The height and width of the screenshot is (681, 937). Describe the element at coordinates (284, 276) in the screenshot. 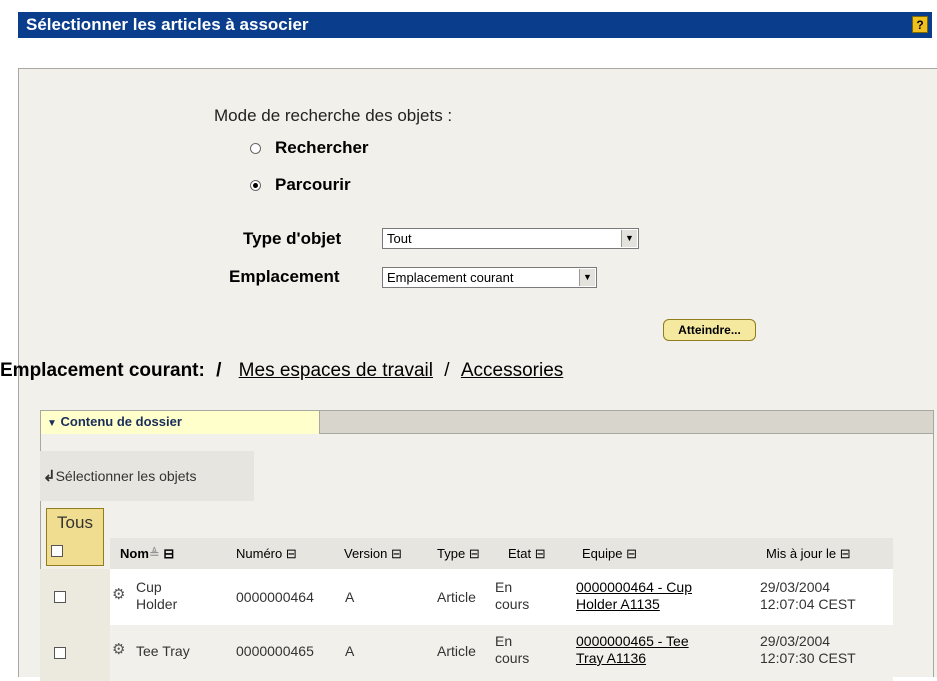

I see `location-label: Emplacement` at that location.